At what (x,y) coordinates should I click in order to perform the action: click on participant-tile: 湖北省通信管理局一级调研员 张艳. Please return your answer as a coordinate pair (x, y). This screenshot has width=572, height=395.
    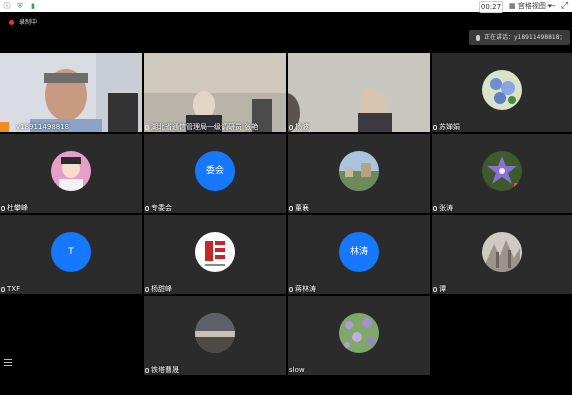
    Looking at the image, I should click on (215, 92).